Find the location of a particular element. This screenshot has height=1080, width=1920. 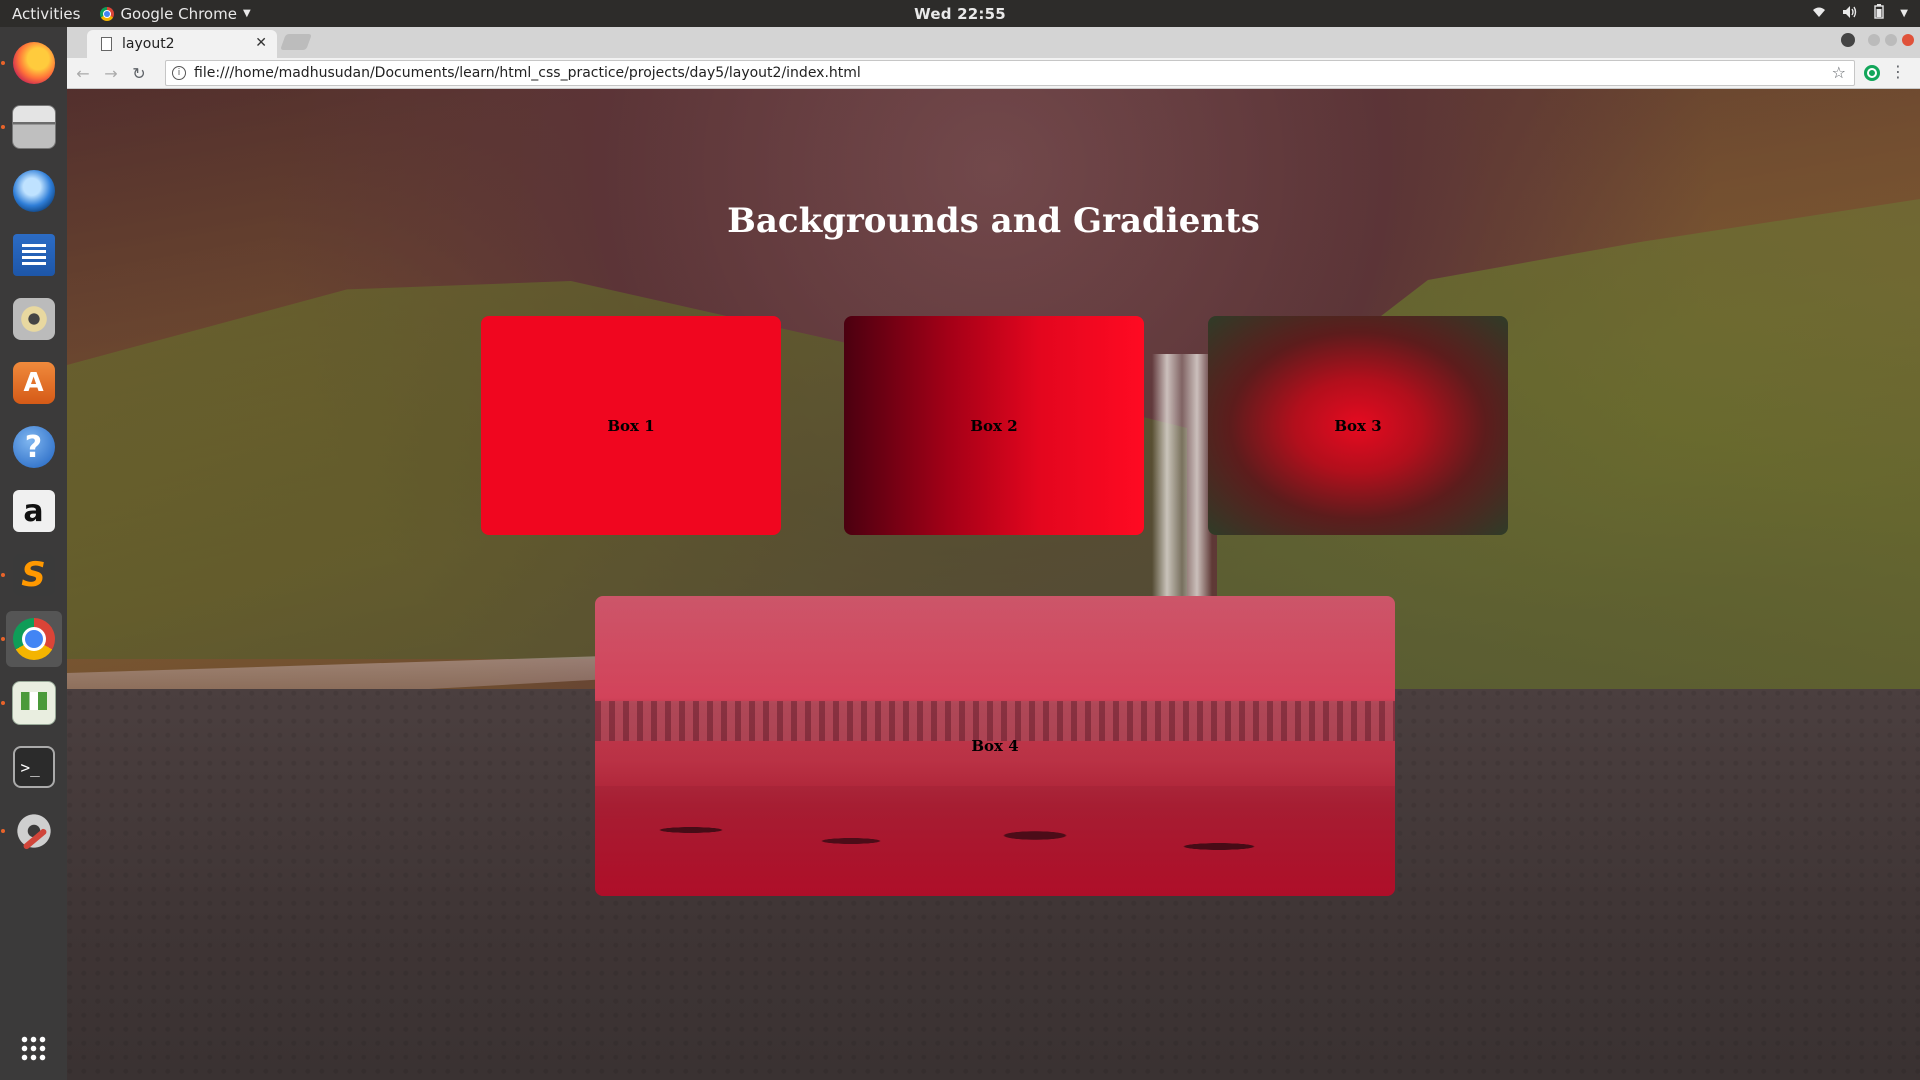

activities-button: Activities is located at coordinates (46, 14).